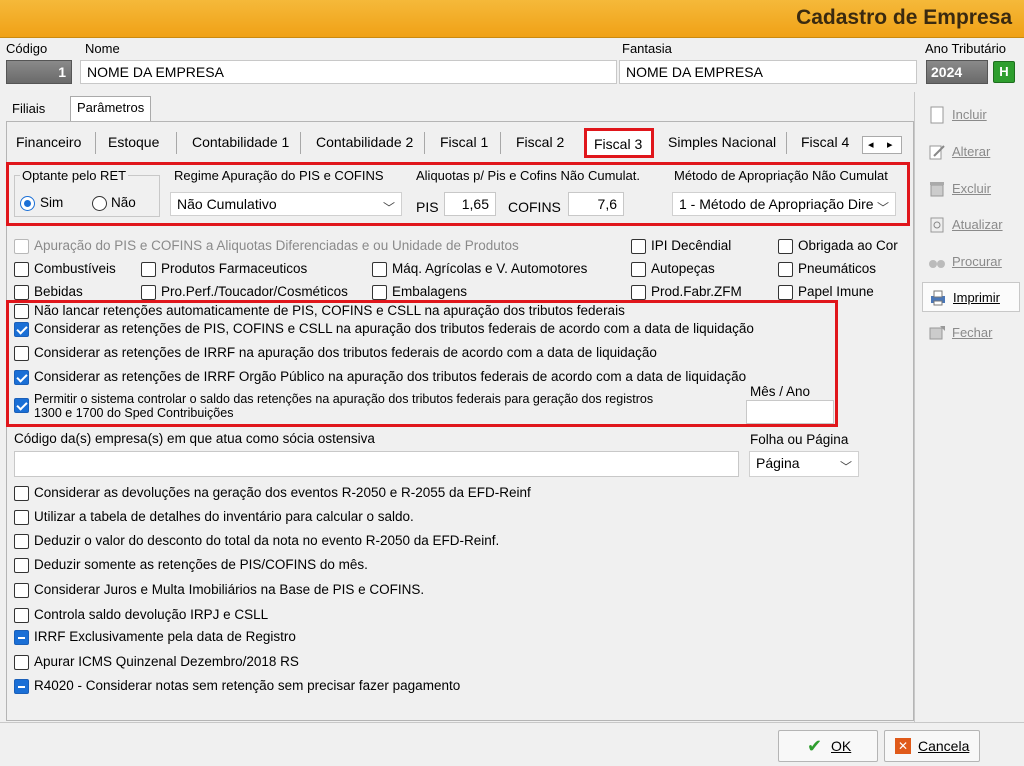 The image size is (1024, 766). I want to click on metodo-select: 1 - Método de Apropriação Dire ﹀, so click(784, 204).